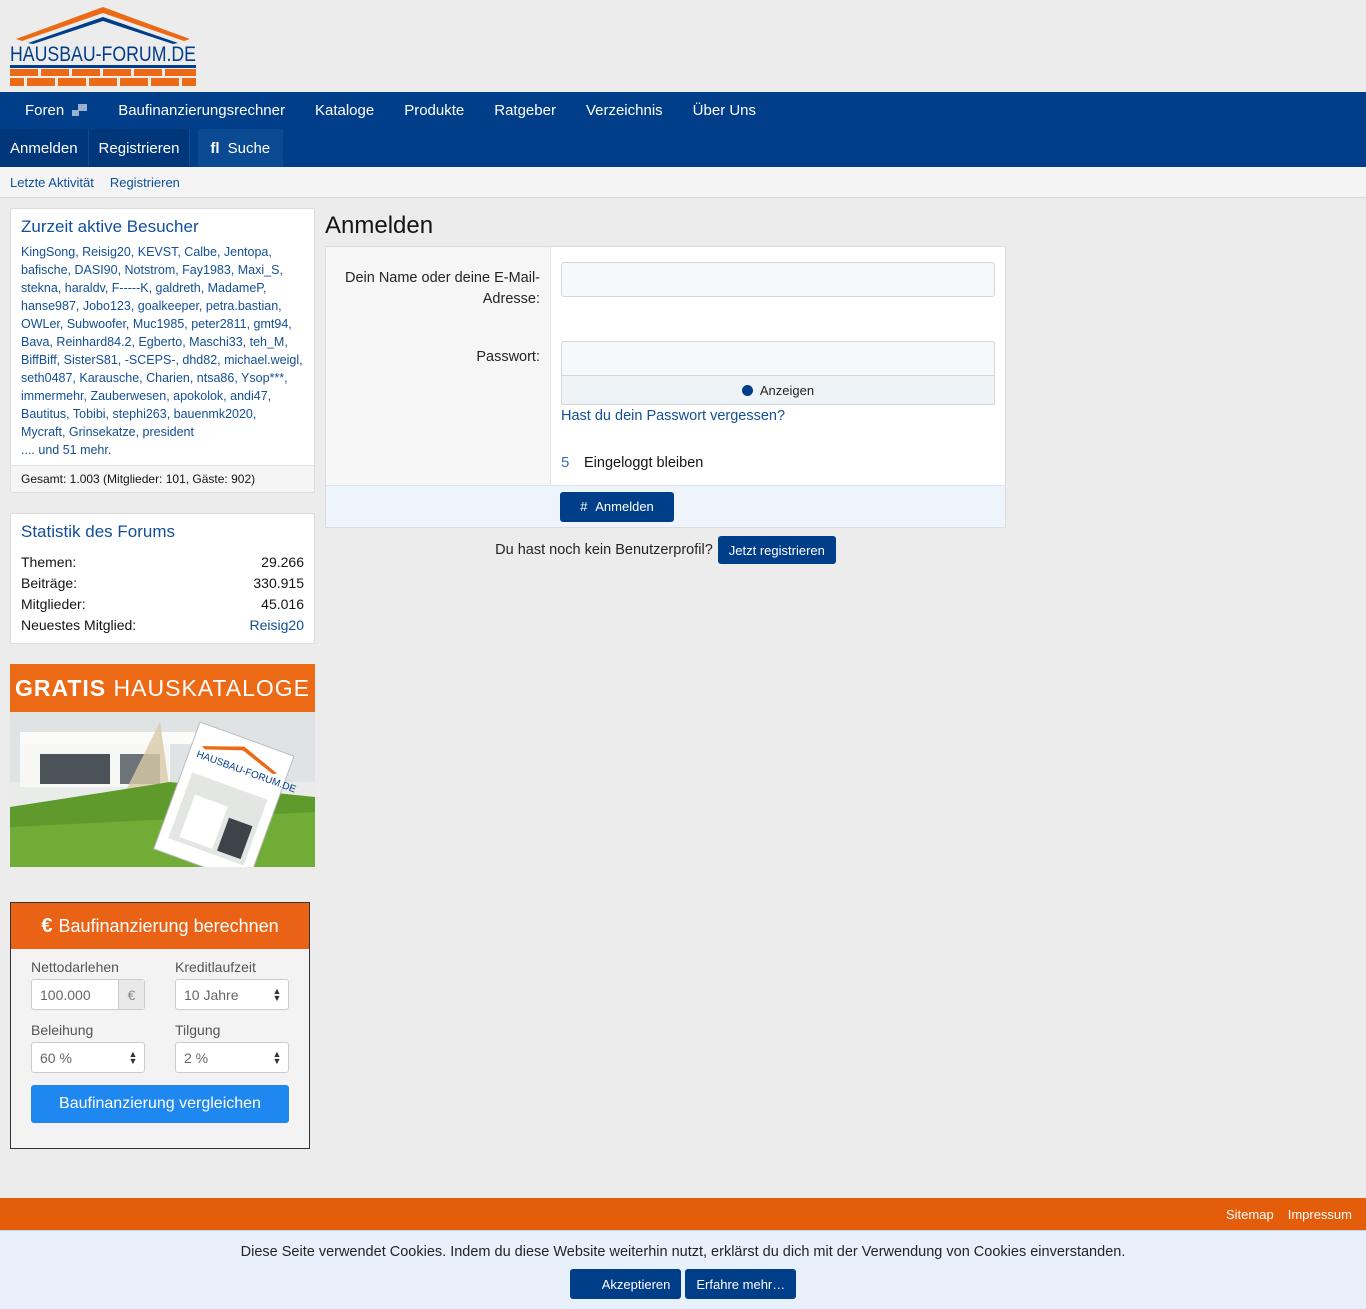 Image resolution: width=1366 pixels, height=1309 pixels. I want to click on stat-row: Beiträge: 330.915, so click(162, 583).